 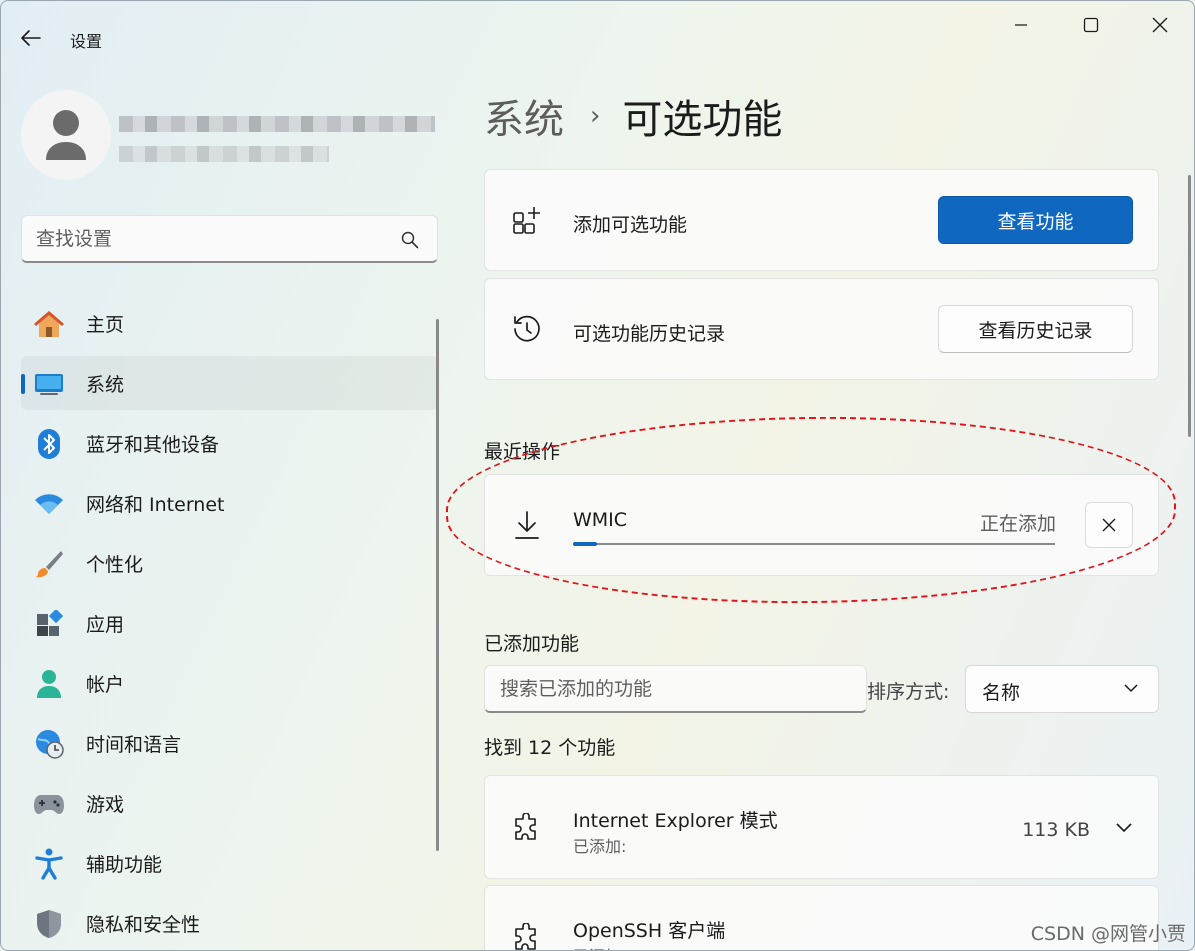 I want to click on minimize-icon, so click(x=1021, y=25).